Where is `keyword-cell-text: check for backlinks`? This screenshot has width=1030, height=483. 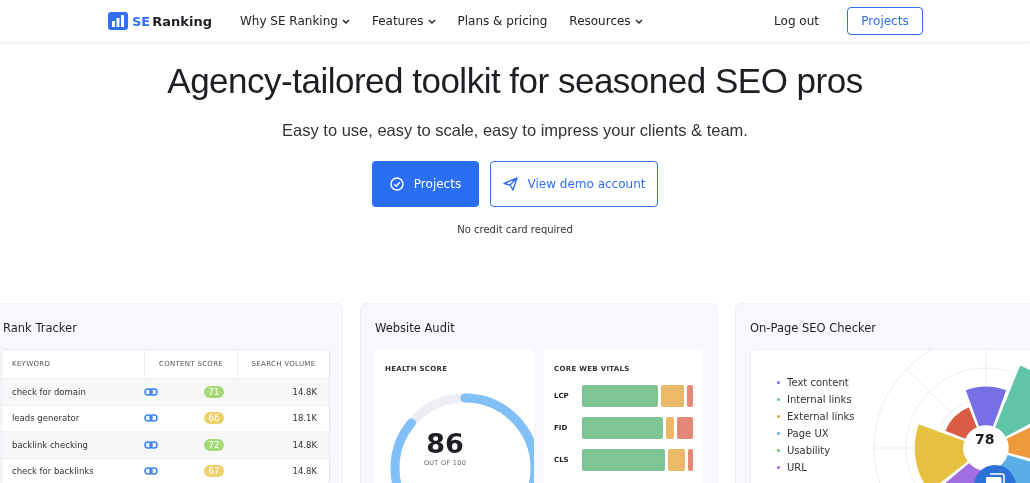
keyword-cell-text: check for backlinks is located at coordinates (53, 471).